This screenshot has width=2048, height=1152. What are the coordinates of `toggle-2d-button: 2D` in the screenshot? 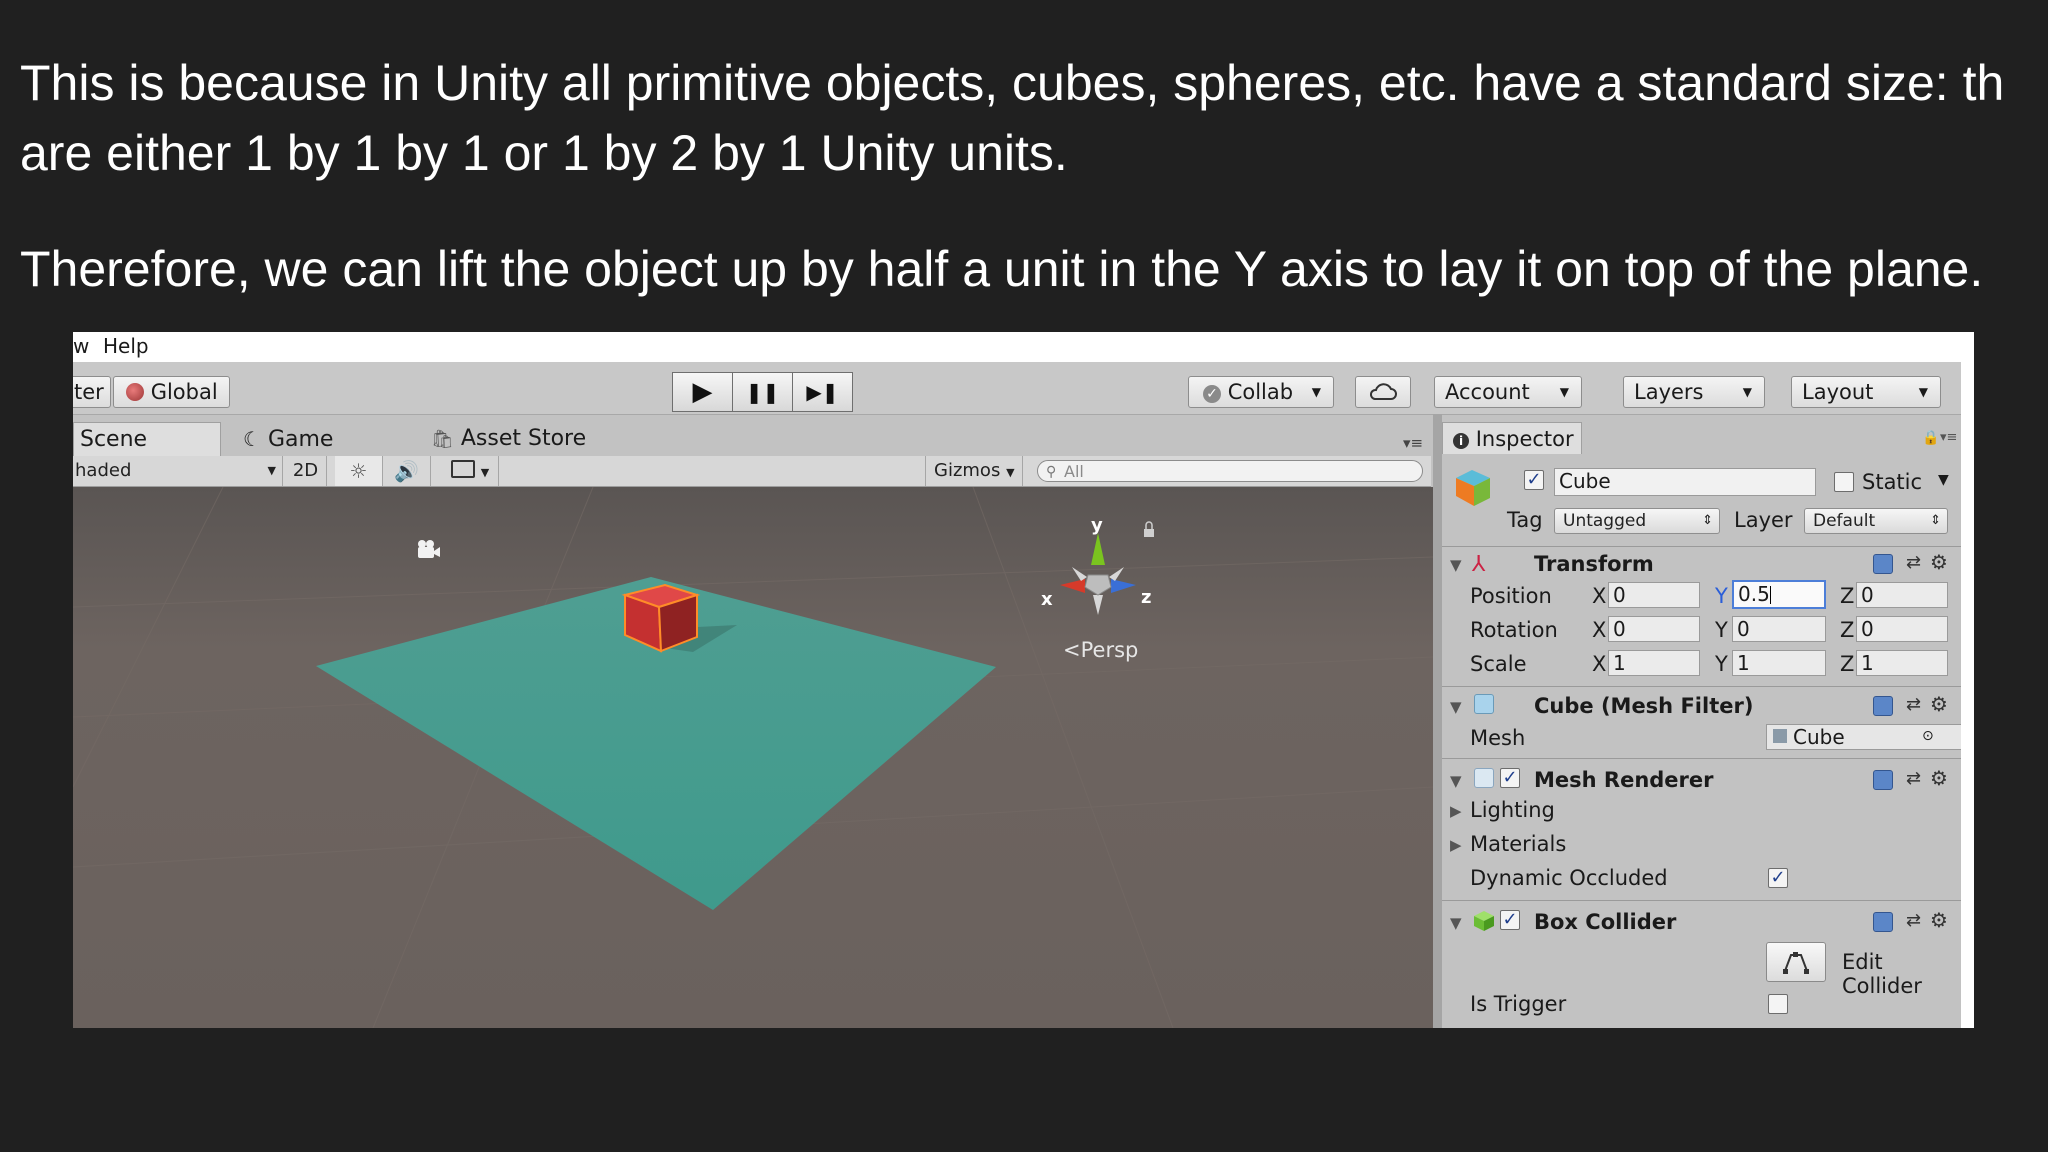 It's located at (306, 471).